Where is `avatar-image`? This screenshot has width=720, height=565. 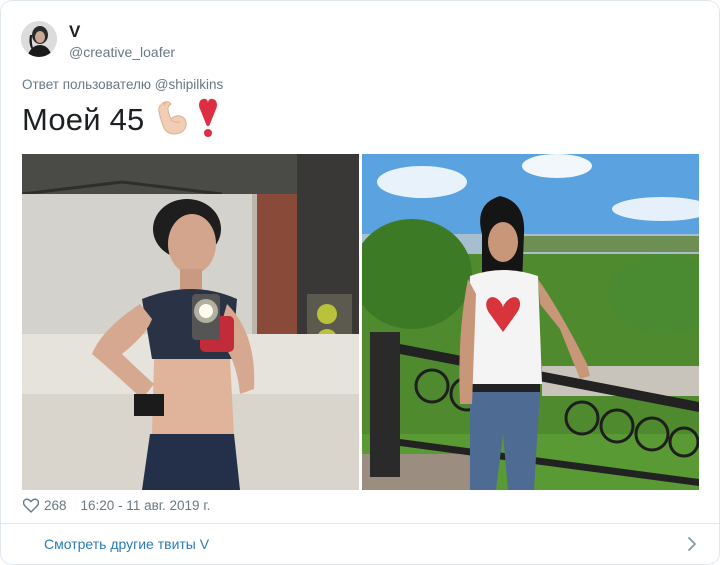
avatar-image is located at coordinates (39, 39).